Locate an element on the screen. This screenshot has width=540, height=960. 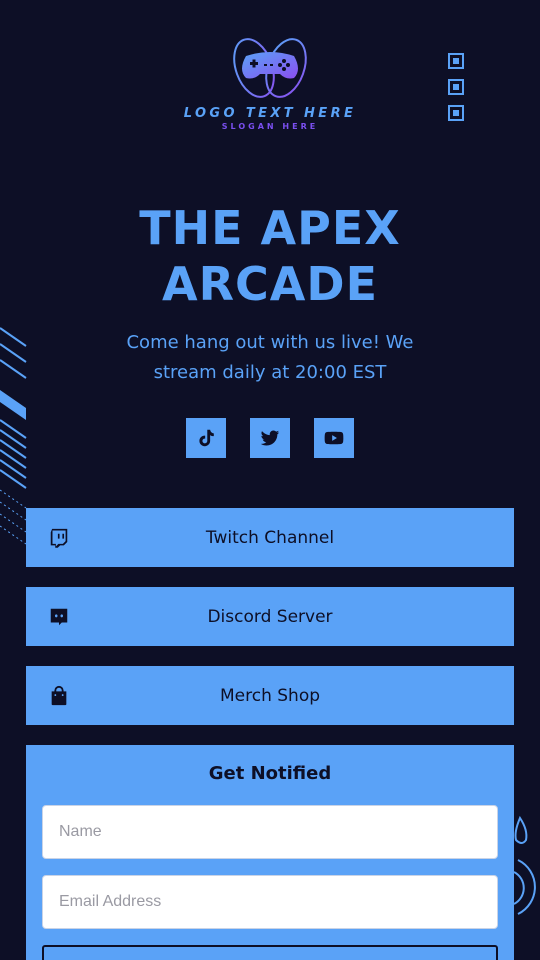
title-line-1: THE APEX is located at coordinates (270, 228).